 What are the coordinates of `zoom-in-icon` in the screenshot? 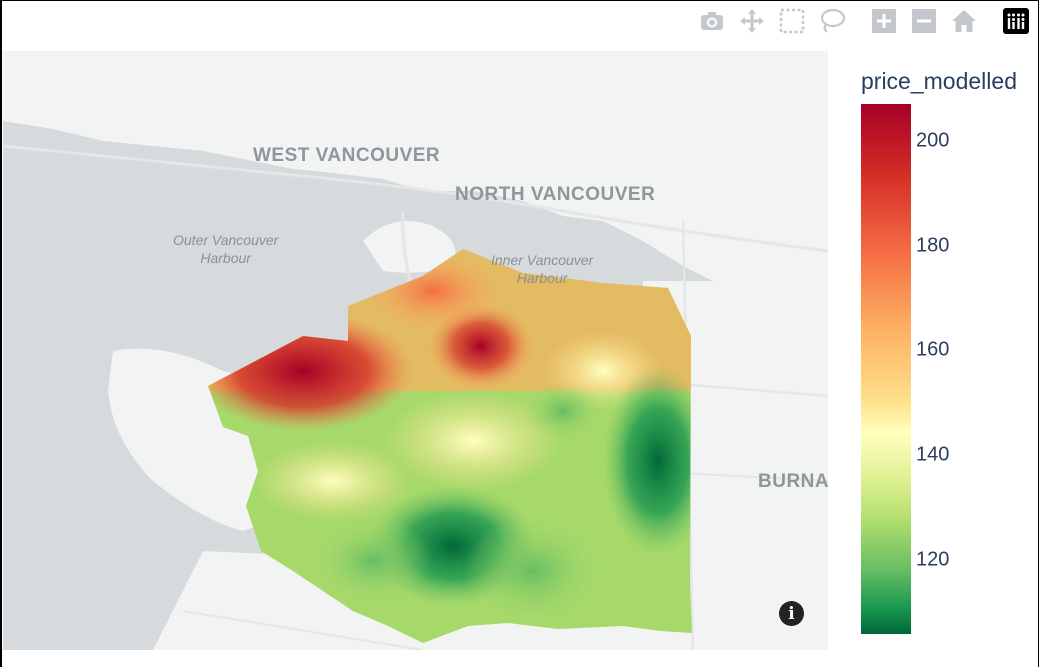 It's located at (884, 21).